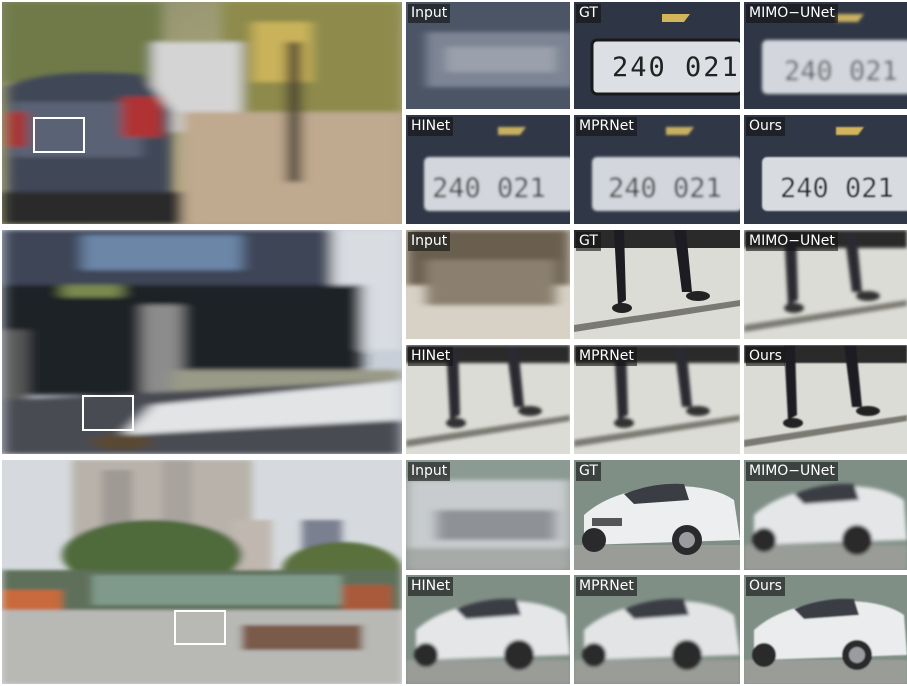 The height and width of the screenshot is (686, 907). I want to click on crop-ours: 240 021 Ours, so click(825, 169).